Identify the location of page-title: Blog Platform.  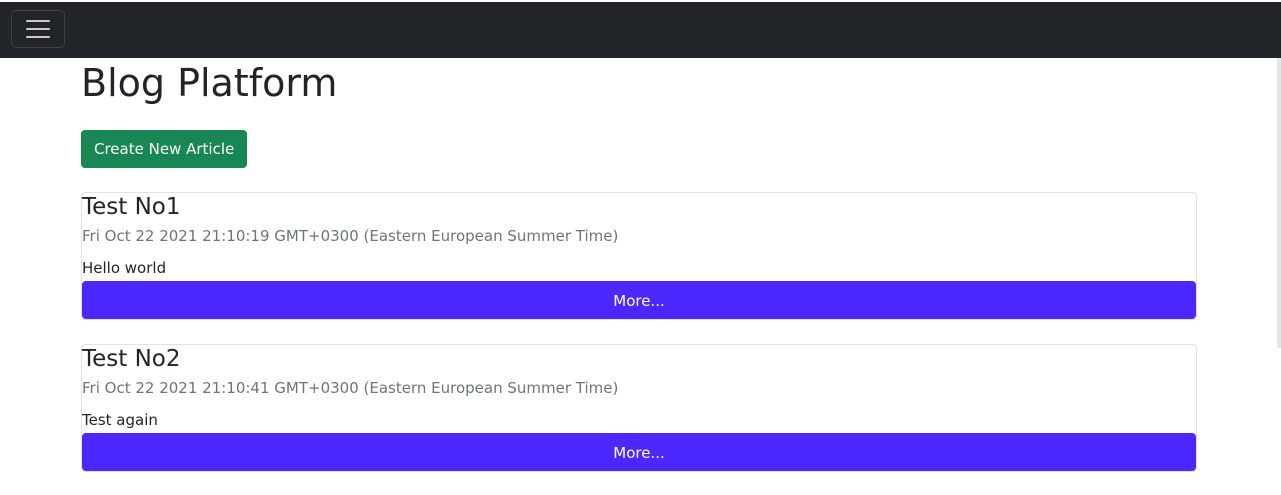
(209, 83).